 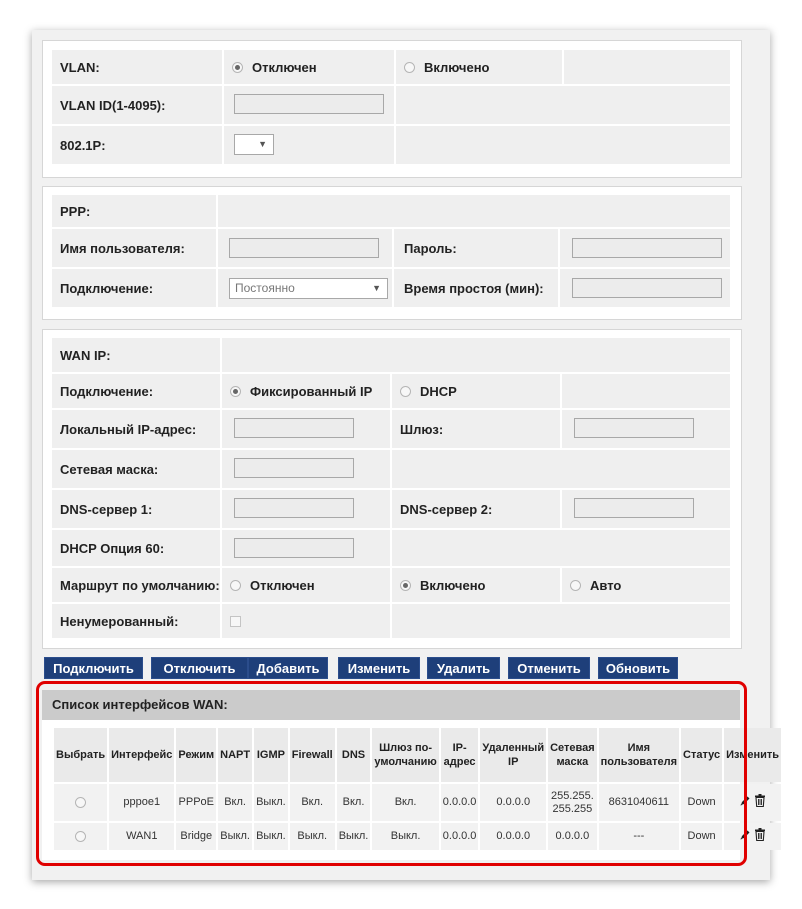 What do you see at coordinates (309, 67) in the screenshot?
I see `vlan-off-option: Отключен` at bounding box center [309, 67].